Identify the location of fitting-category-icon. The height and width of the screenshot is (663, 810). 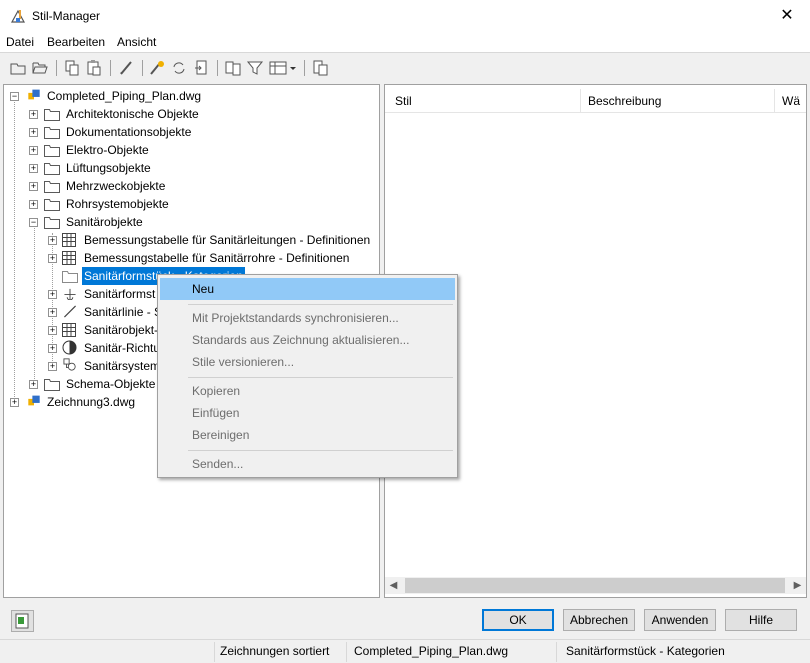
(70, 277).